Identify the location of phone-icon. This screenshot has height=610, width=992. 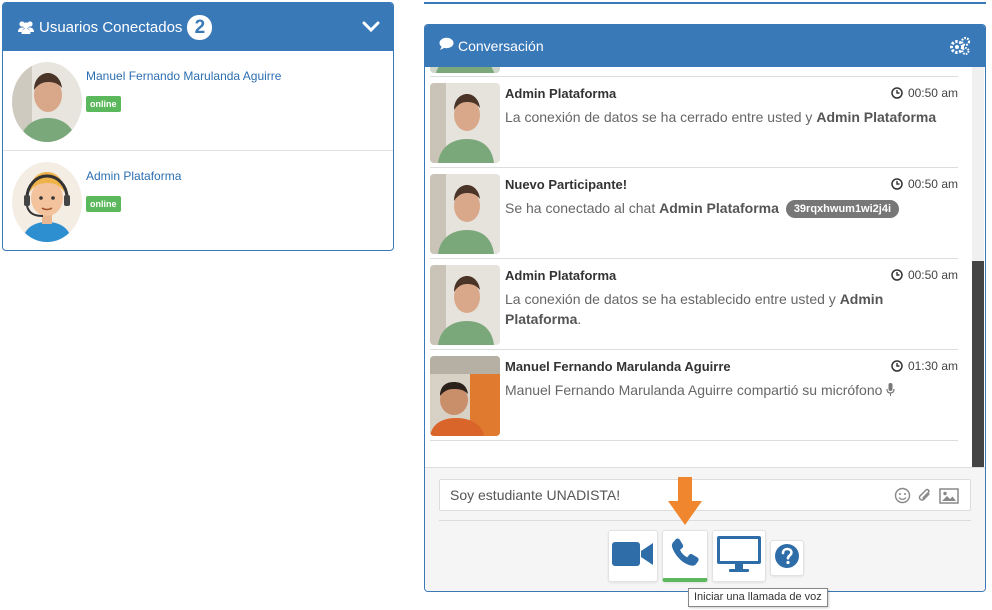
(685, 554).